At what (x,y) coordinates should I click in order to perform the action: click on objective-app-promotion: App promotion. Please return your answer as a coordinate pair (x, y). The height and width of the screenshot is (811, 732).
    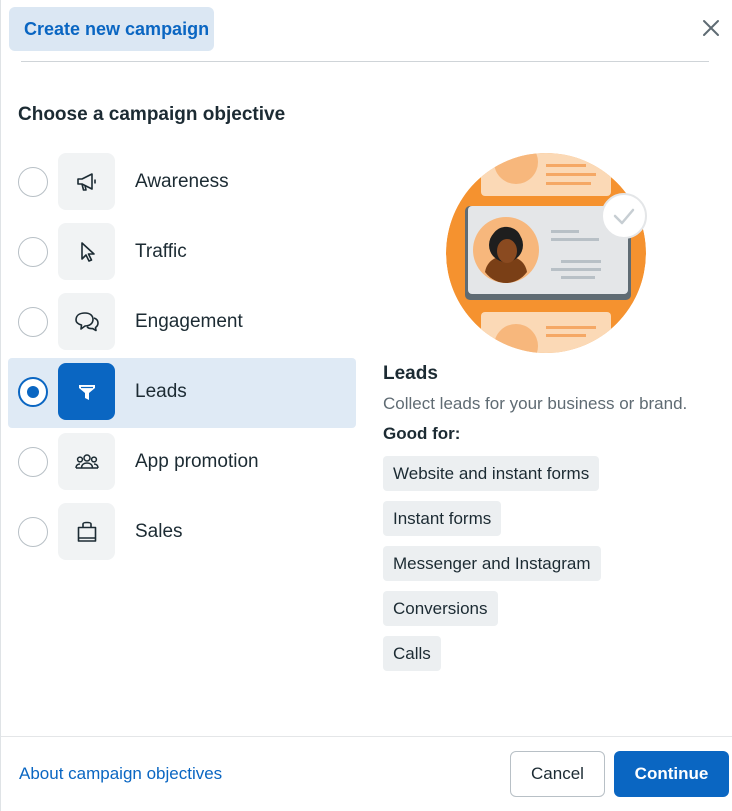
    Looking at the image, I should click on (182, 463).